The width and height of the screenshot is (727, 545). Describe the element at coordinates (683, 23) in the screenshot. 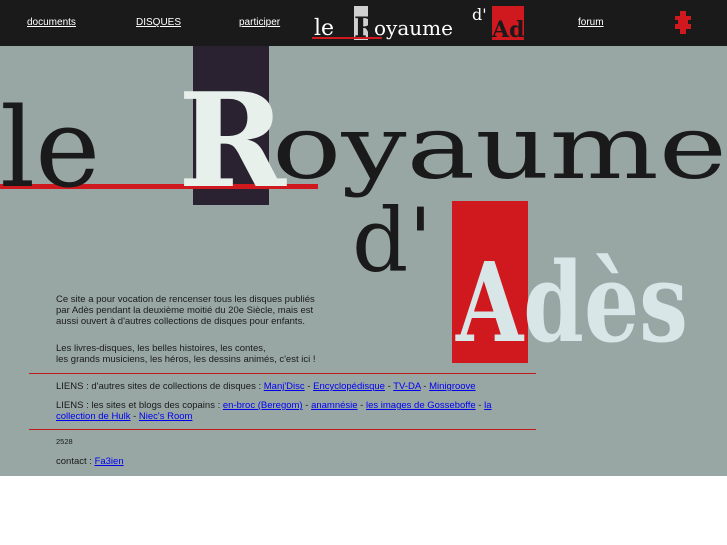

I see `puzzle-piece-icon` at that location.